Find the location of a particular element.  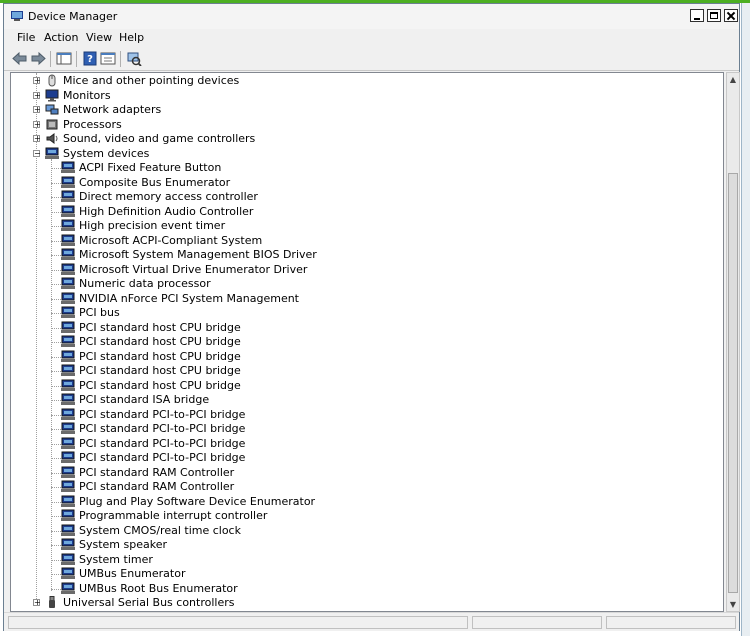

help-icon: ? is located at coordinates (90, 58).